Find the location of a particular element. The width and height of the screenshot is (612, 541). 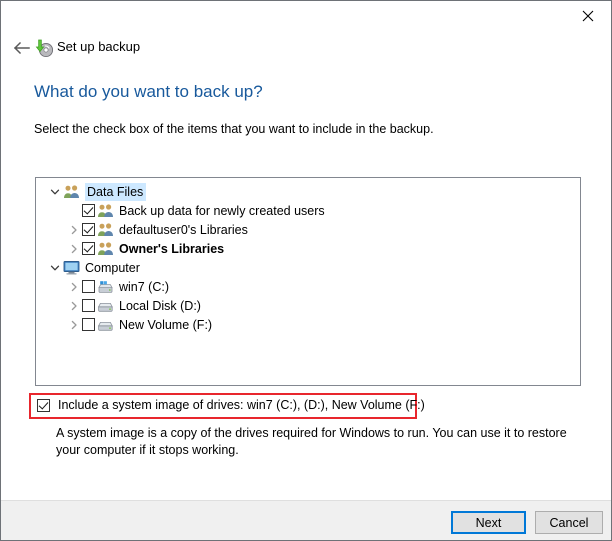

close-icon is located at coordinates (588, 16).